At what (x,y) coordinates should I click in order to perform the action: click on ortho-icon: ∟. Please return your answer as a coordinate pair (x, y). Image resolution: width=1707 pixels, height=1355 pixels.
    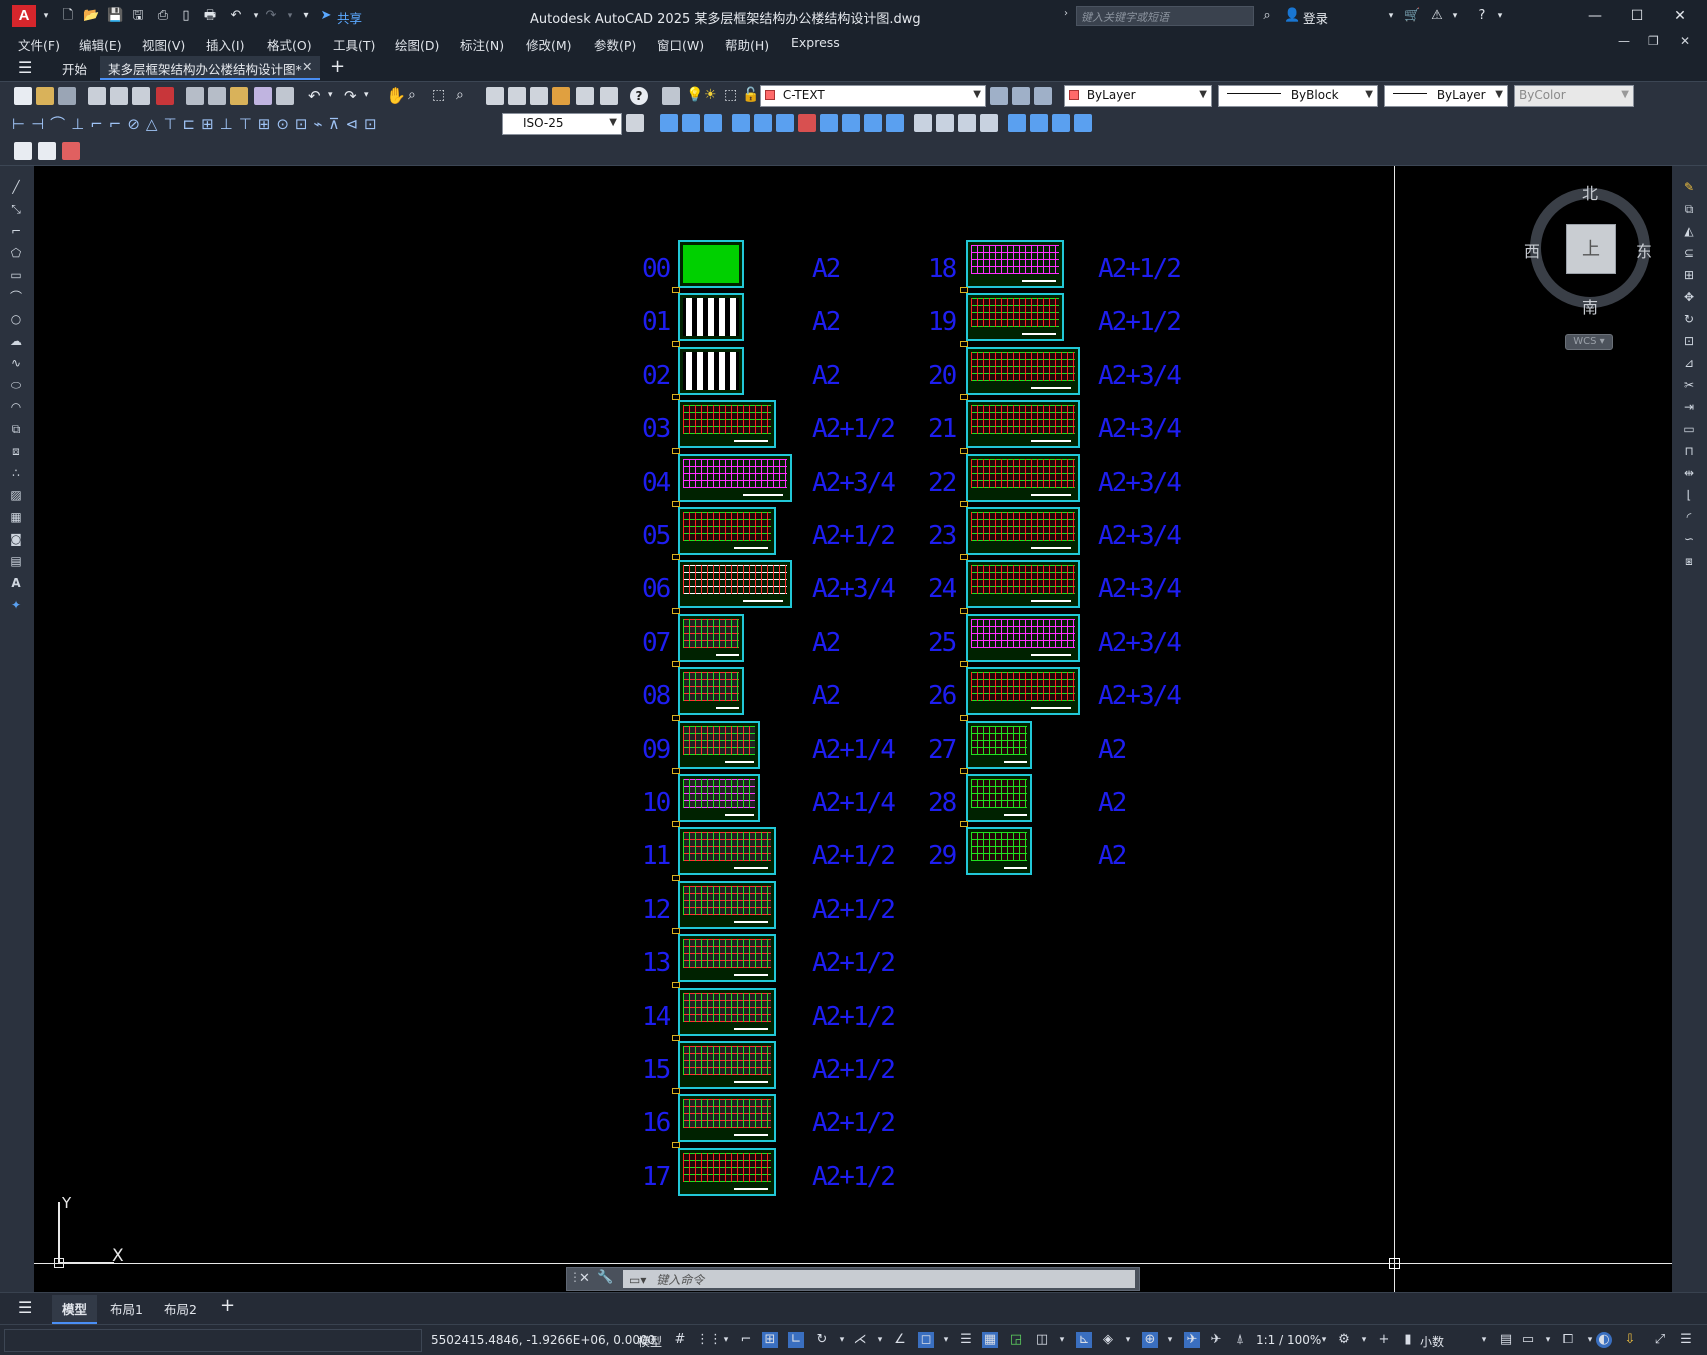
    Looking at the image, I should click on (796, 1340).